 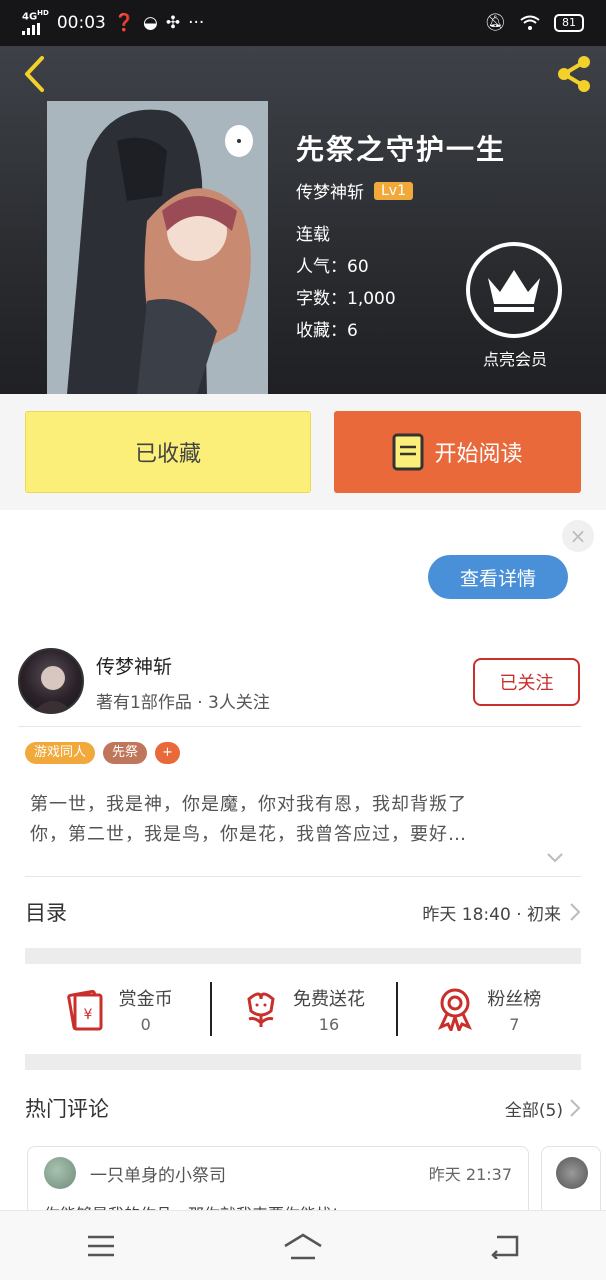 I want to click on tag-game-fanfic: 游戏同人, so click(x=60, y=753).